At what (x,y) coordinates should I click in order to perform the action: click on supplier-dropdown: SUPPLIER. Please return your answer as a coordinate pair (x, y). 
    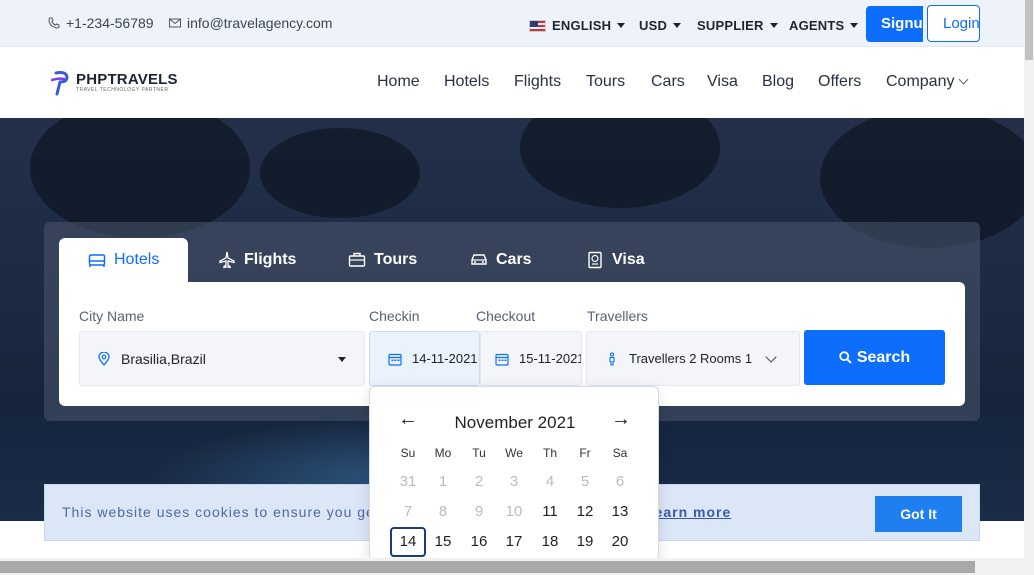
    Looking at the image, I should click on (737, 25).